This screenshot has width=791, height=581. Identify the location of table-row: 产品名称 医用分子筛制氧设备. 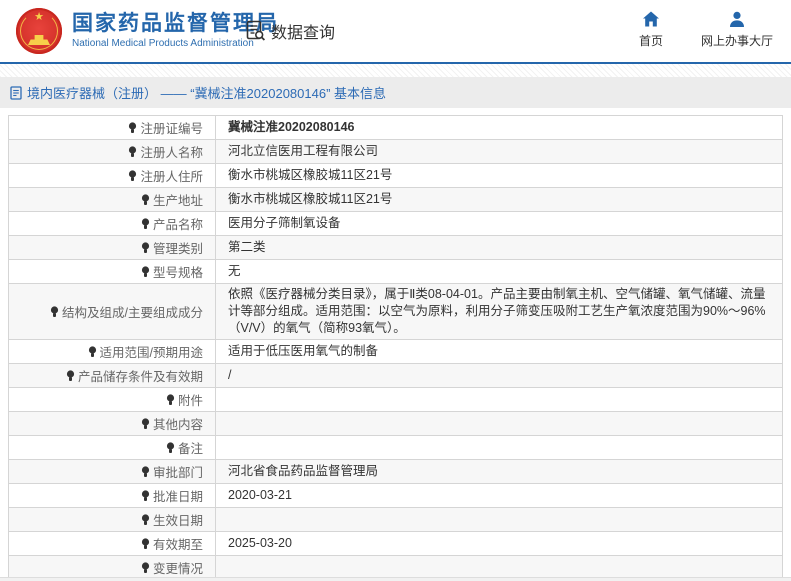
(395, 223).